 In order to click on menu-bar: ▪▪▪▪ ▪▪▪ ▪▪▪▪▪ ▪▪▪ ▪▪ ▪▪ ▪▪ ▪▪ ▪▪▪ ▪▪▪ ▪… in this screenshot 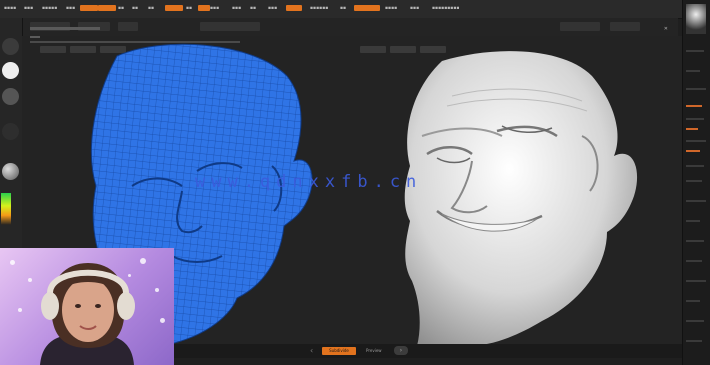, I will do `click(355, 9)`.